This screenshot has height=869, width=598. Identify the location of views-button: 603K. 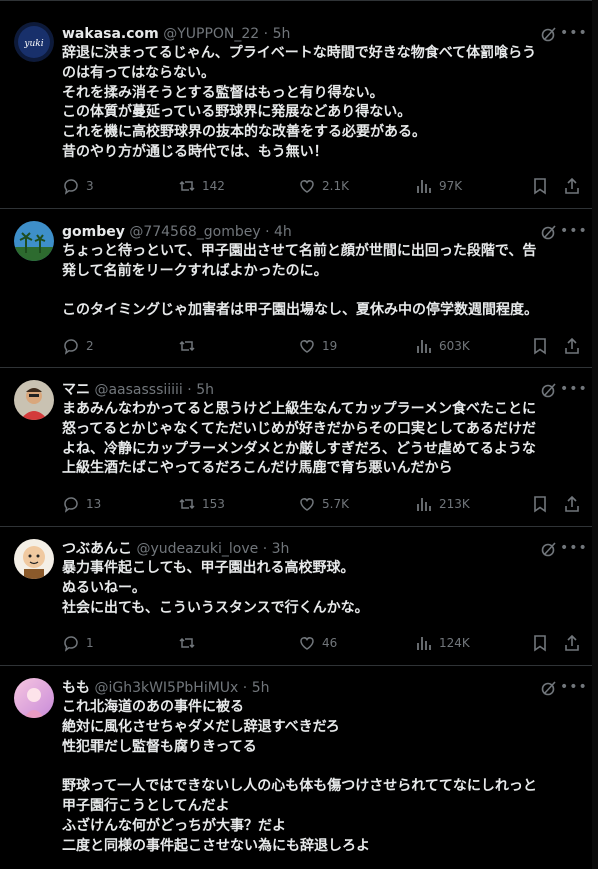
(442, 346).